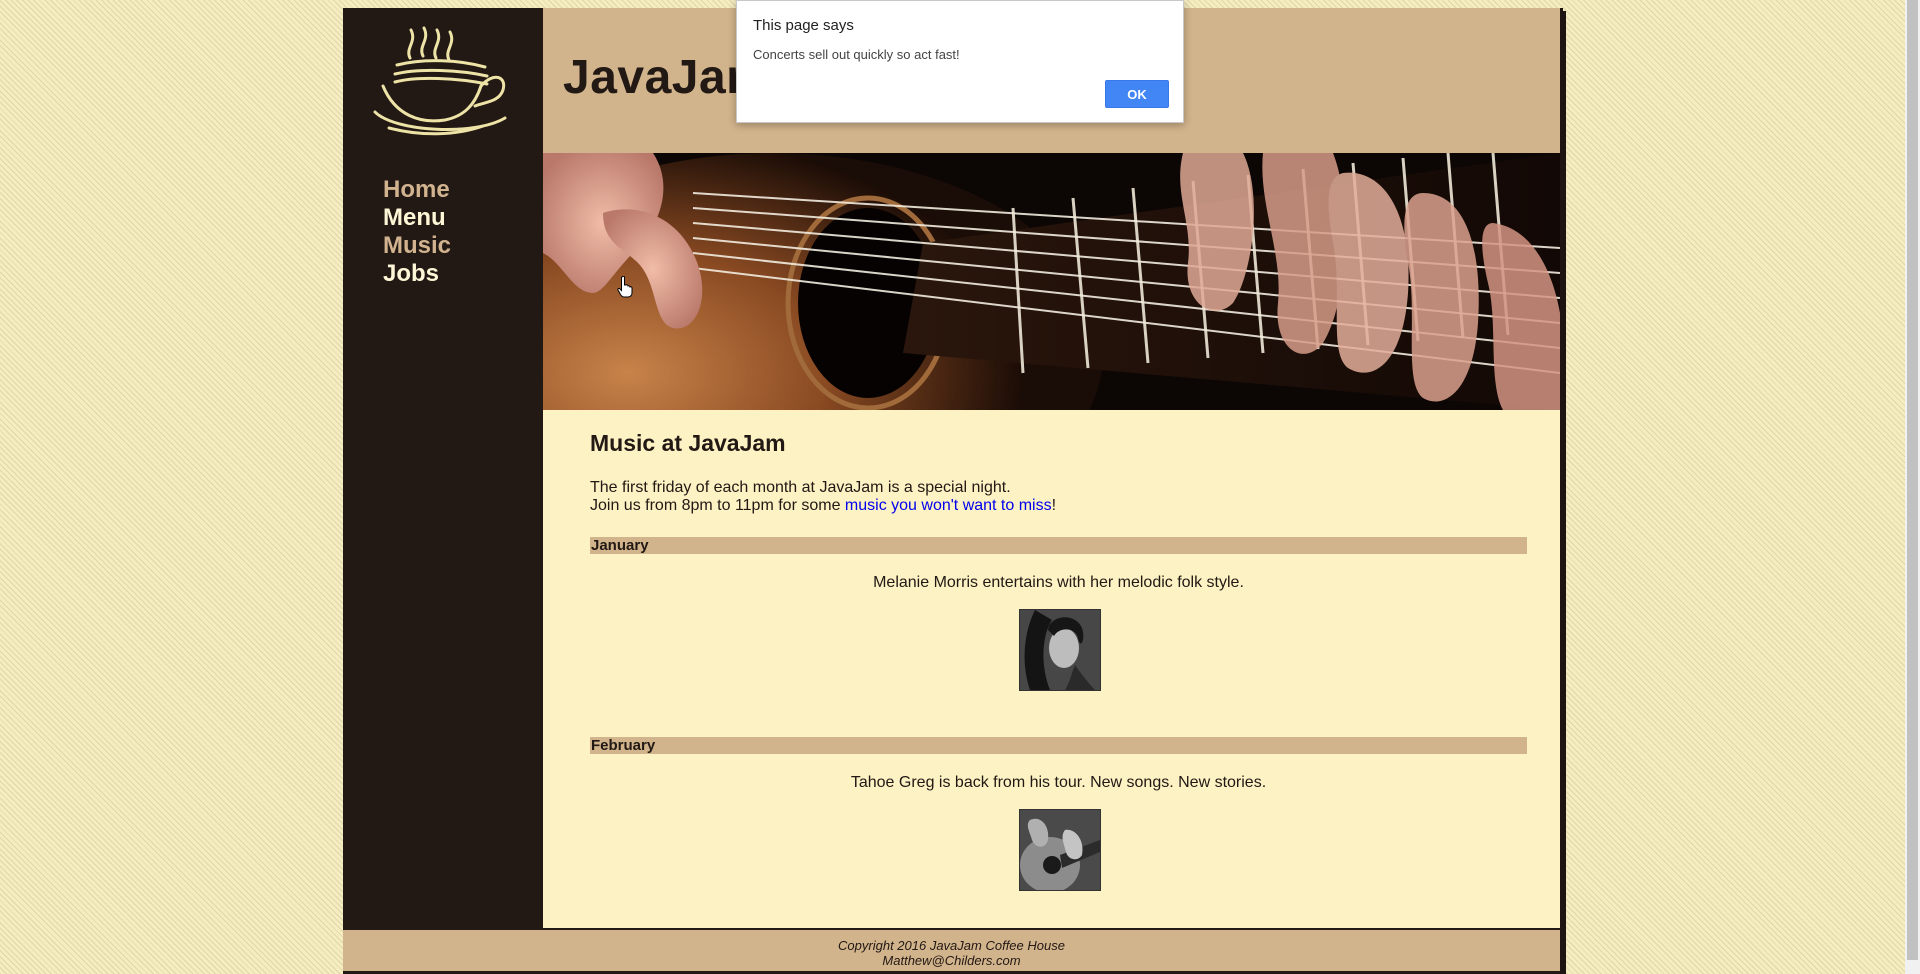 The width and height of the screenshot is (1920, 974). I want to click on month-label: January, so click(620, 545).